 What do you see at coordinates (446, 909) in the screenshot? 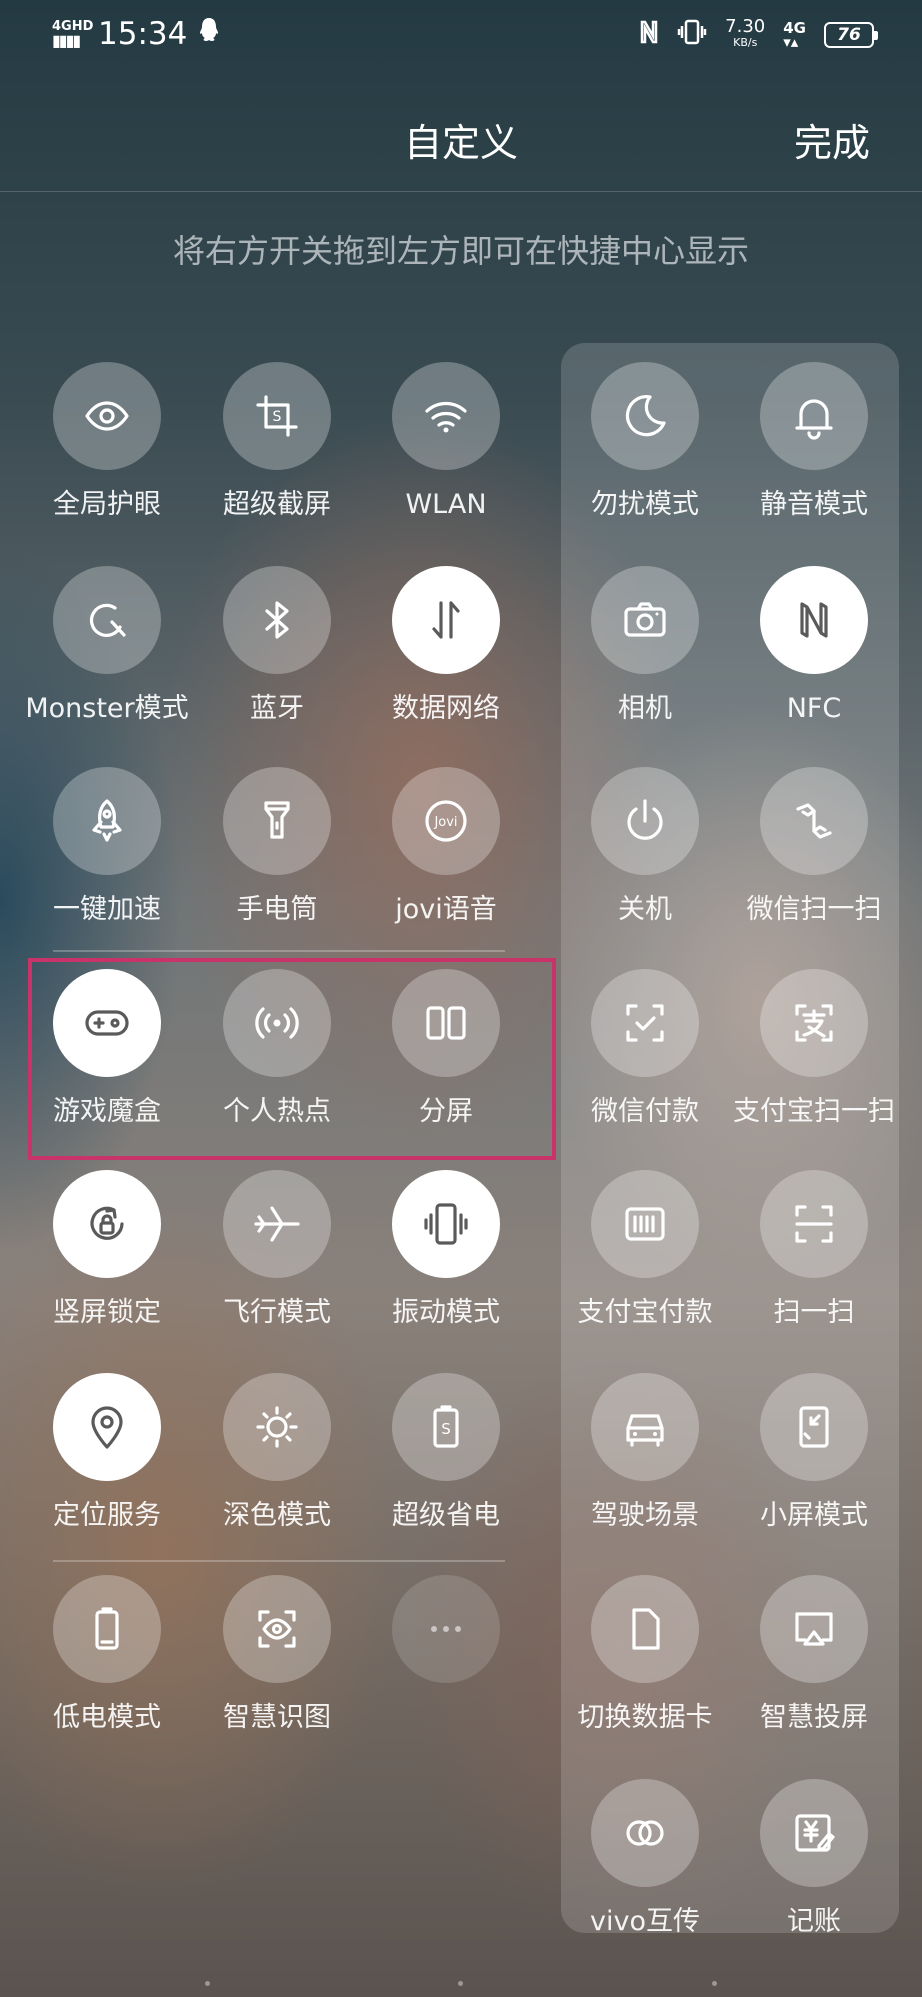
I see `tile-label: jovi语音` at bounding box center [446, 909].